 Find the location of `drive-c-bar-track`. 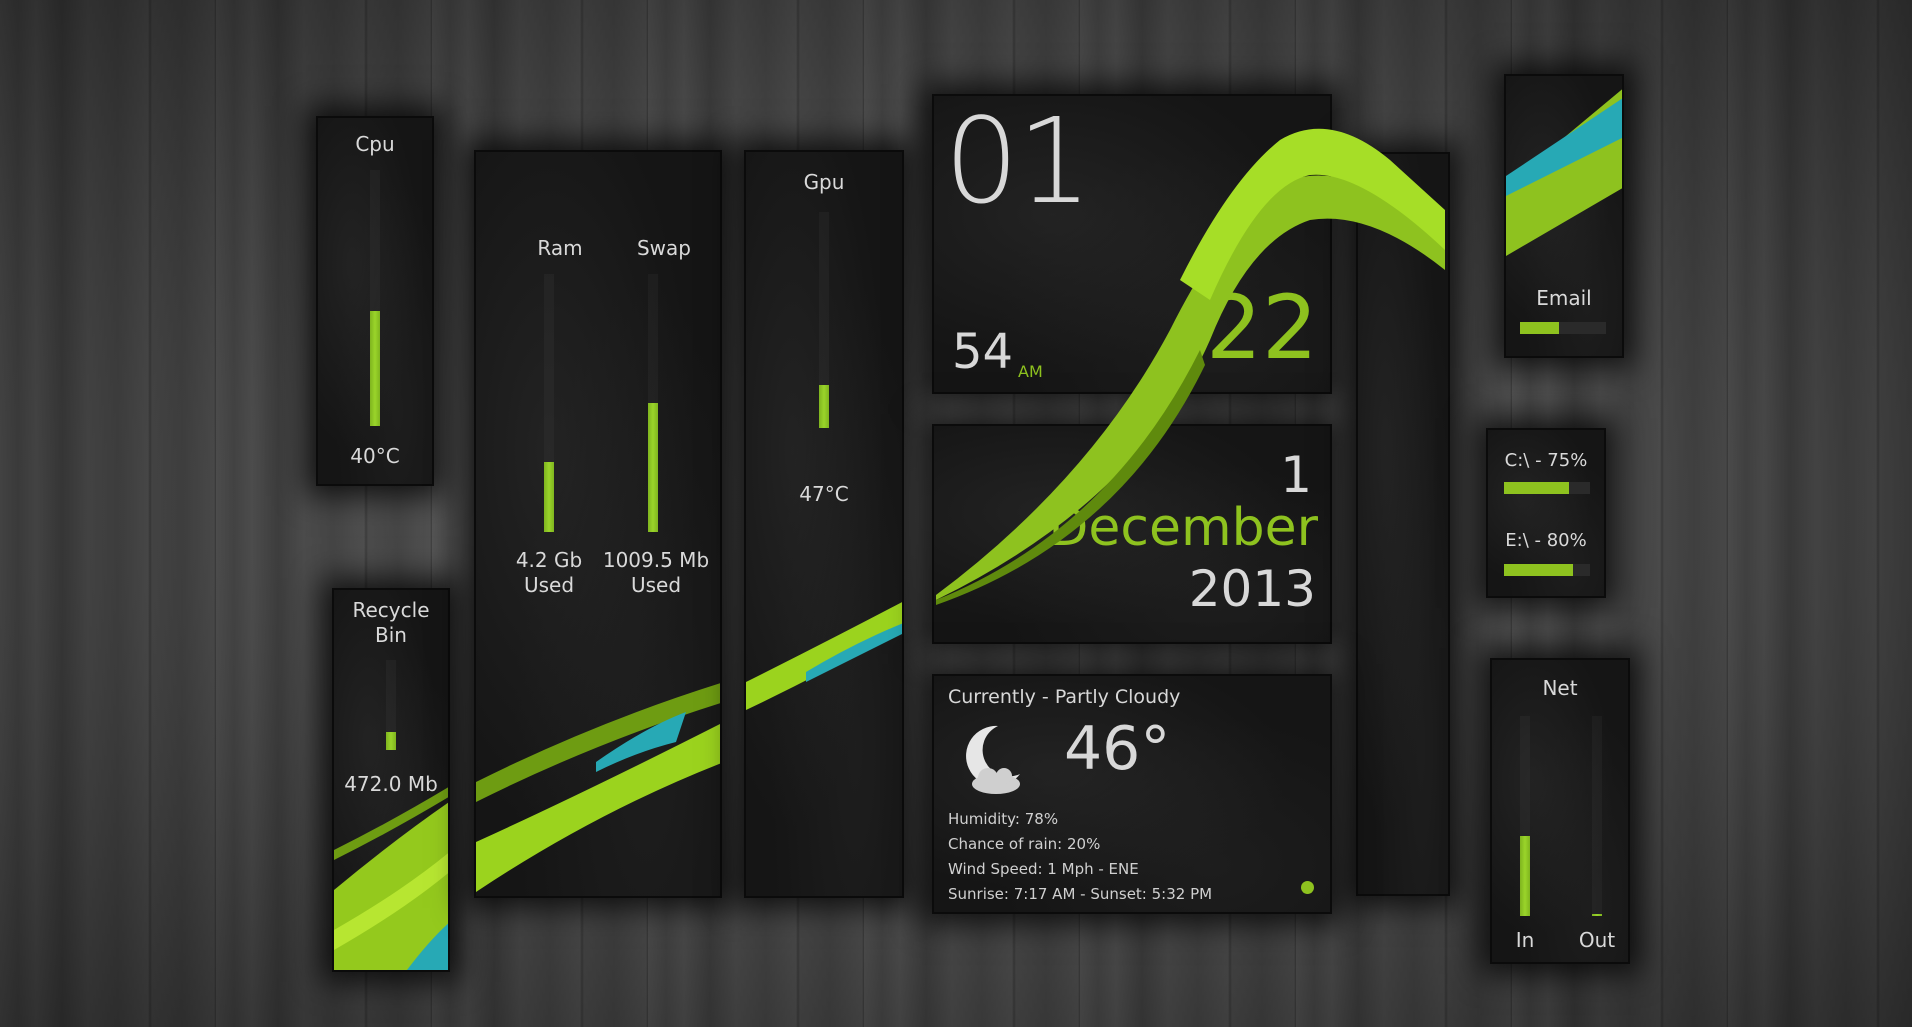

drive-c-bar-track is located at coordinates (1547, 488).